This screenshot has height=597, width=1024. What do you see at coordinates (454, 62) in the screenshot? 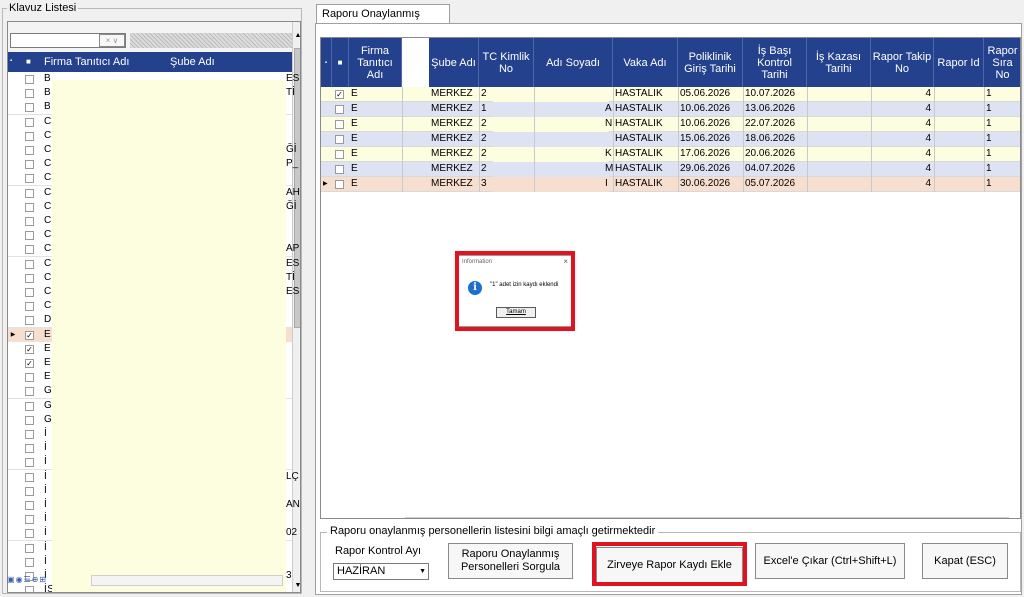
I see `column-header: Şube Adı` at bounding box center [454, 62].